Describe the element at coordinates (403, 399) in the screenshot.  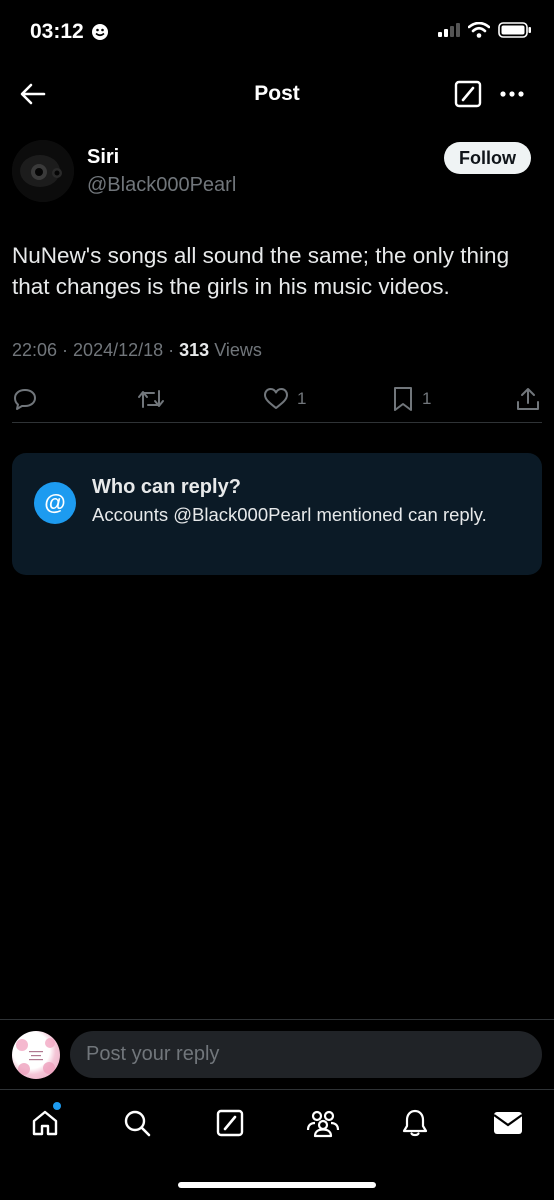
I see `bookmark-icon` at that location.